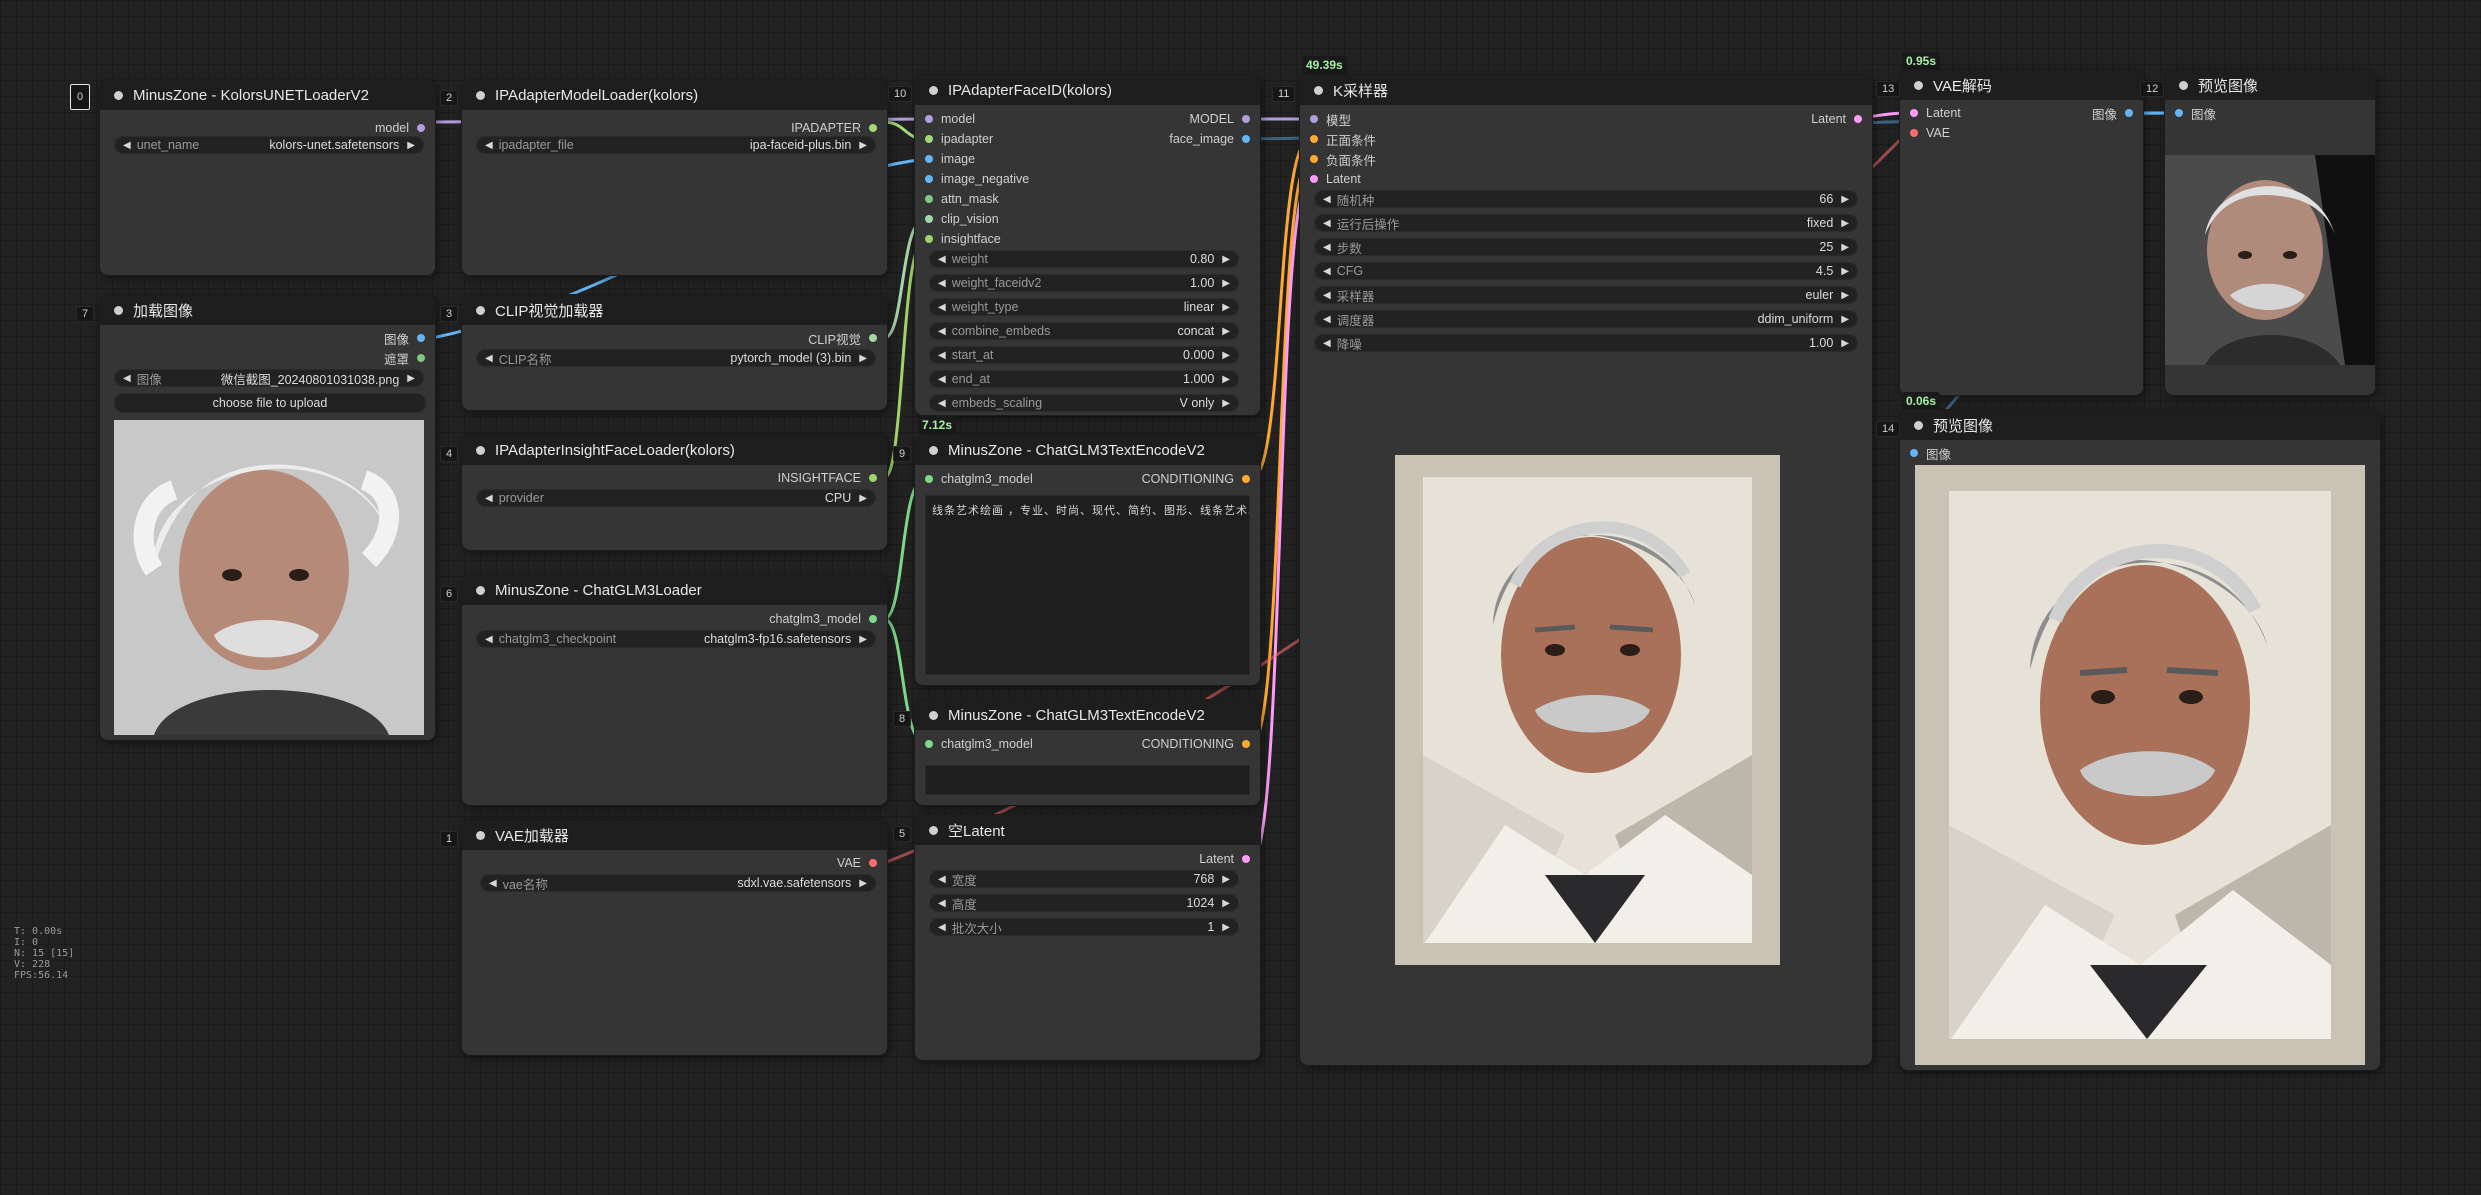 Image resolution: width=2481 pixels, height=1195 pixels. Describe the element at coordinates (1586, 247) in the screenshot. I see `number-widget-steps: ◀ 步数 25 ▶` at that location.